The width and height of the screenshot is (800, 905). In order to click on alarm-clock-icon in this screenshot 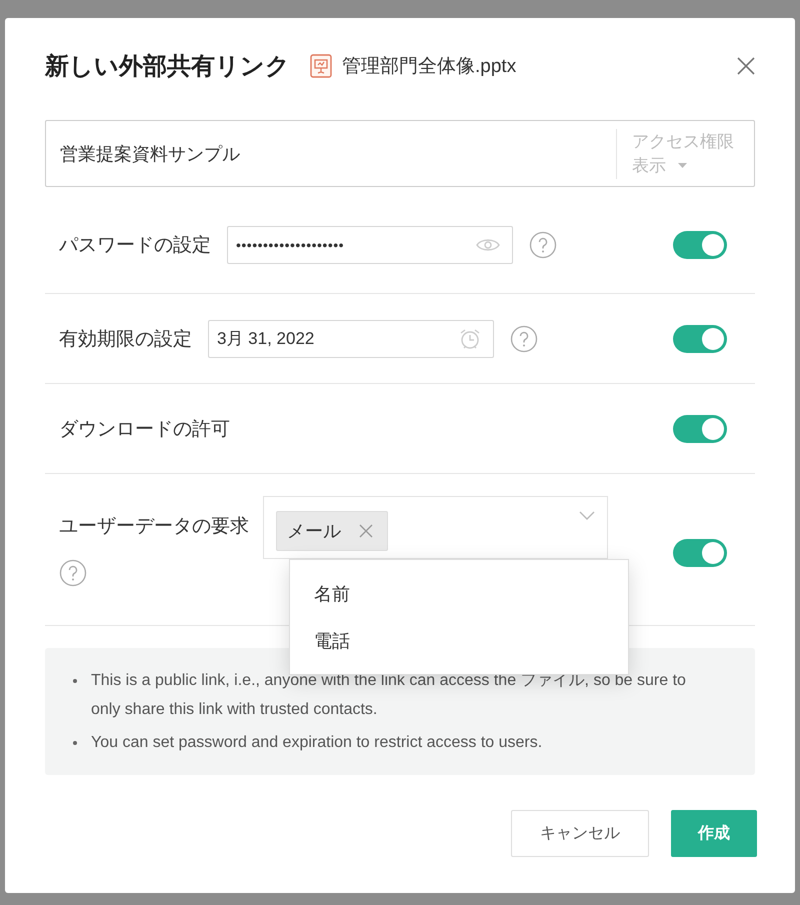, I will do `click(470, 339)`.